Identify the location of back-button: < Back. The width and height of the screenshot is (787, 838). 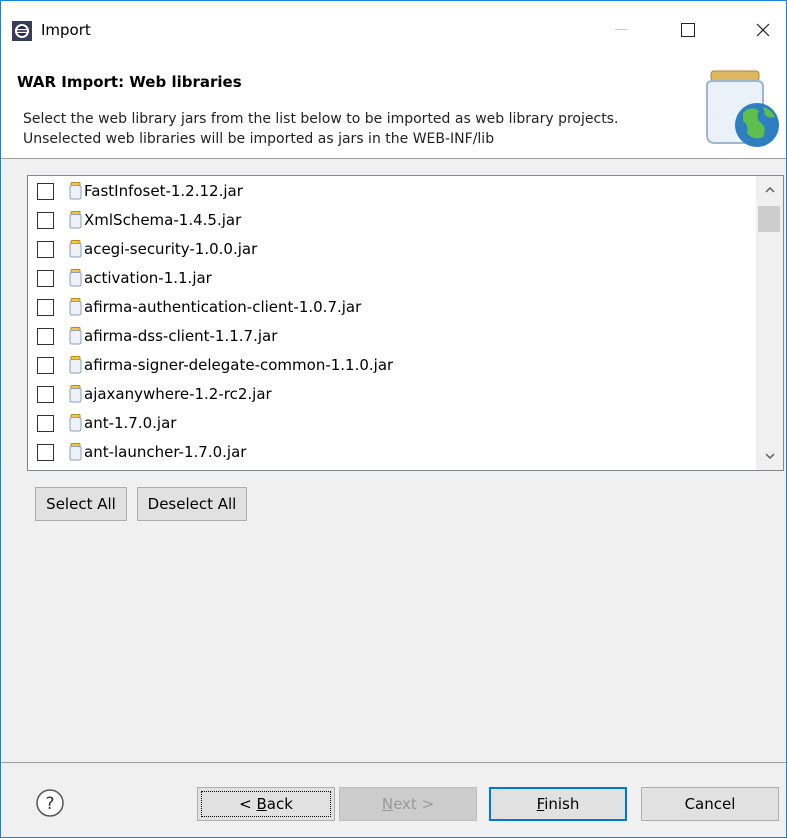
(266, 804).